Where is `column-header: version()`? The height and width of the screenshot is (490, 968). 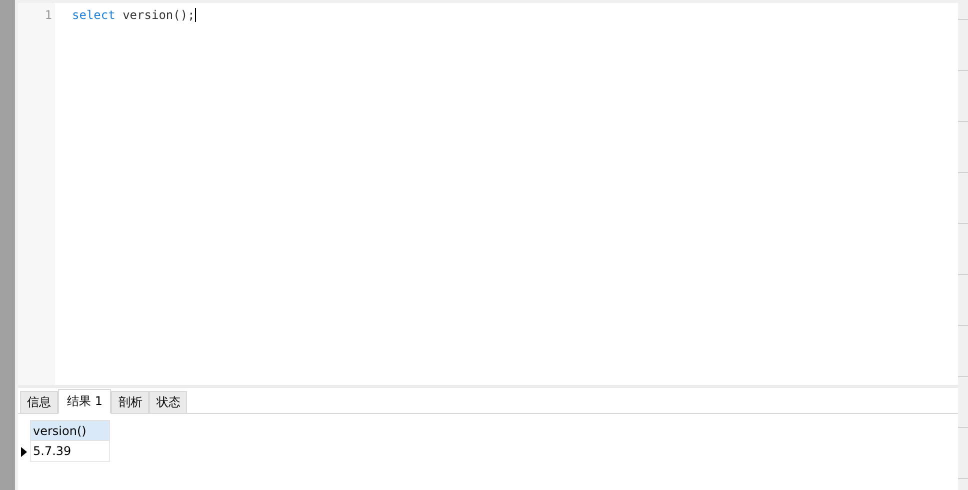 column-header: version() is located at coordinates (70, 430).